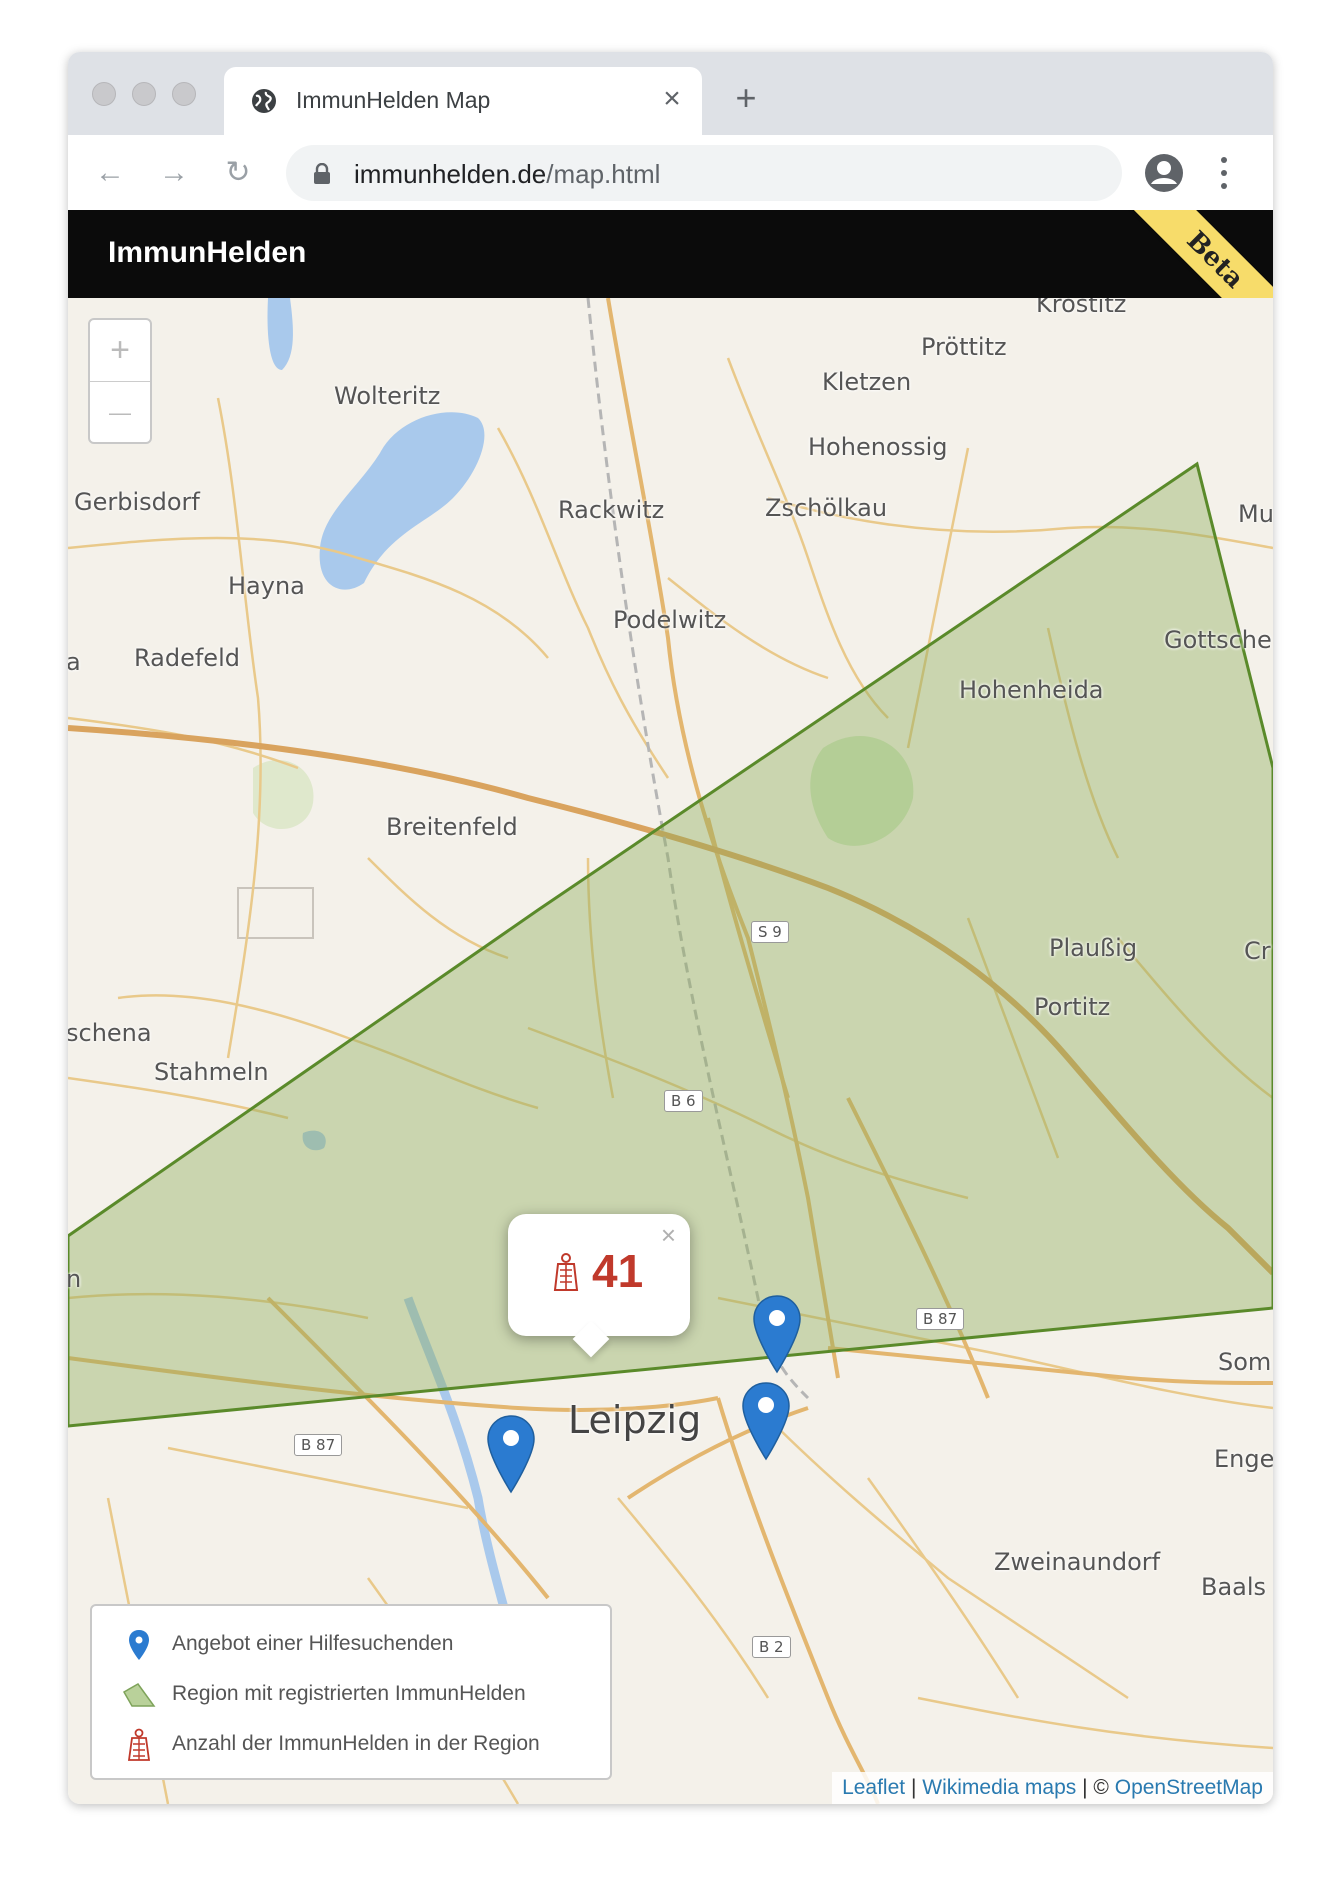 The width and height of the screenshot is (1342, 1890). I want to click on hero-count: 41, so click(618, 1271).